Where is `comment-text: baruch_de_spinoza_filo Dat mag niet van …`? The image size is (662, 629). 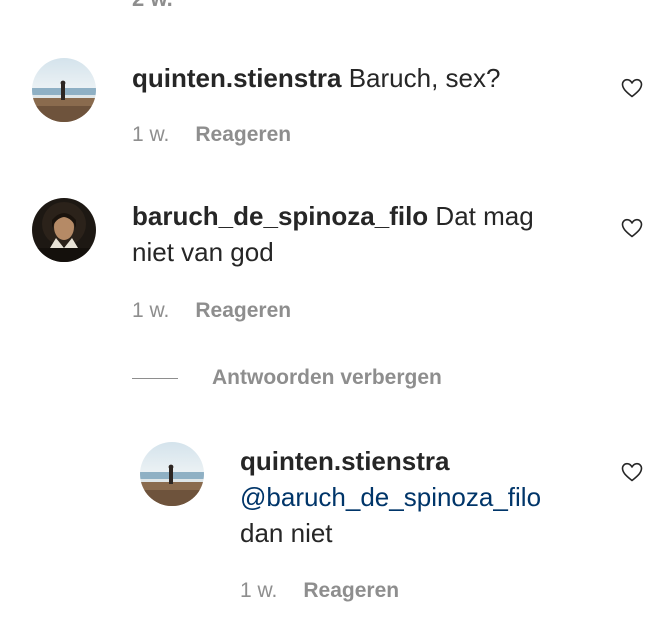
comment-text: baruch_de_spinoza_filo Dat mag niet van … is located at coordinates (333, 234).